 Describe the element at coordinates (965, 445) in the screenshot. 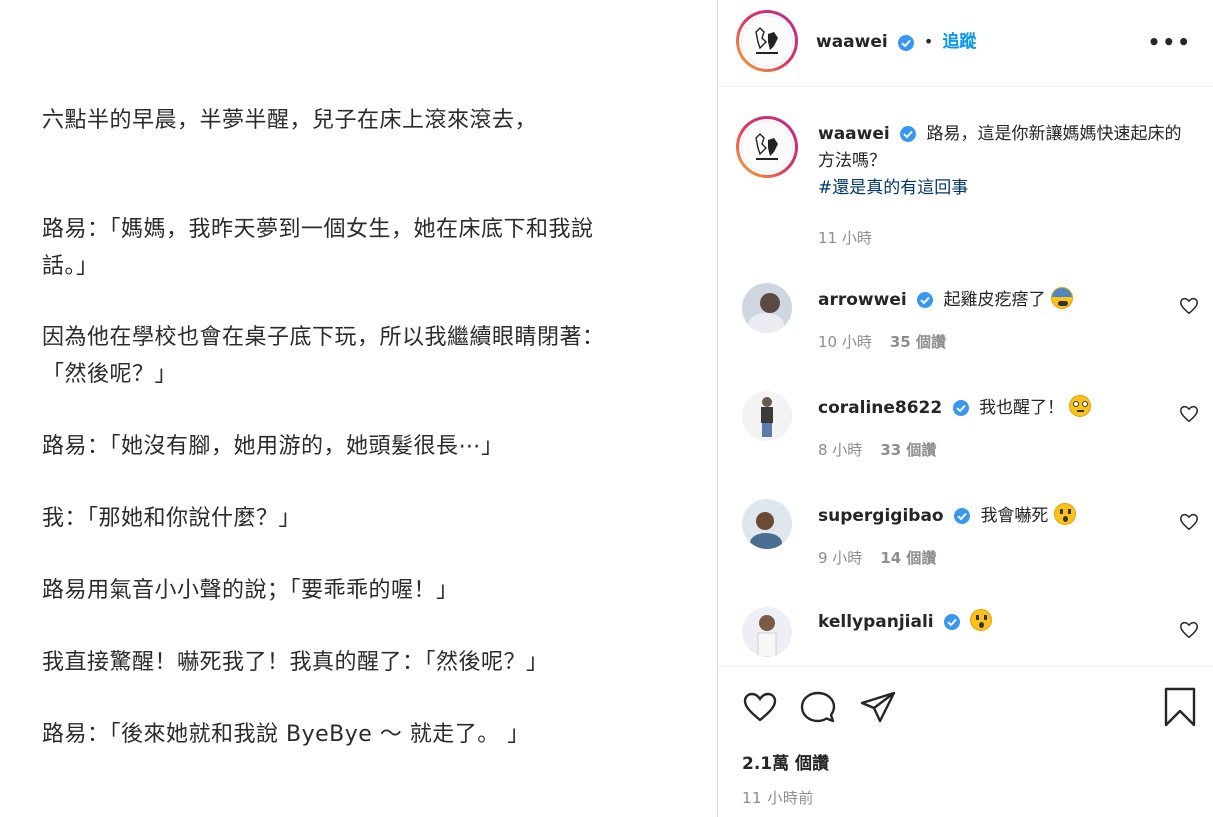

I see `comment-item: coraline8622 我也醒了！ 8 小時 33 個讚` at that location.